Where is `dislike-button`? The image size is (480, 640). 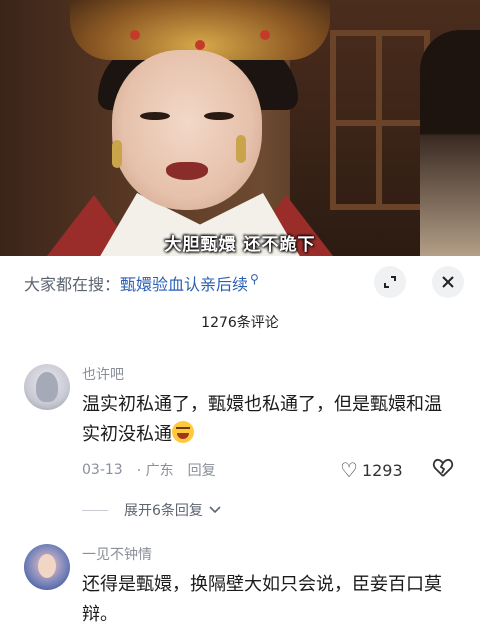 dislike-button is located at coordinates (443, 470).